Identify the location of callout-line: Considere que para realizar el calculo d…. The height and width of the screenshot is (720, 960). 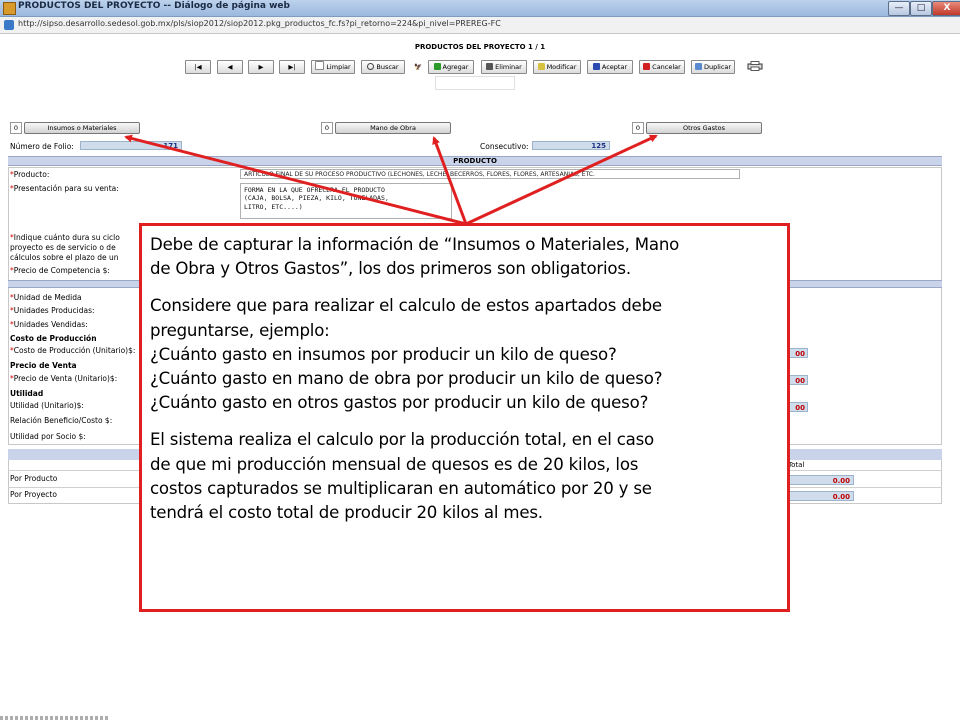
(406, 306).